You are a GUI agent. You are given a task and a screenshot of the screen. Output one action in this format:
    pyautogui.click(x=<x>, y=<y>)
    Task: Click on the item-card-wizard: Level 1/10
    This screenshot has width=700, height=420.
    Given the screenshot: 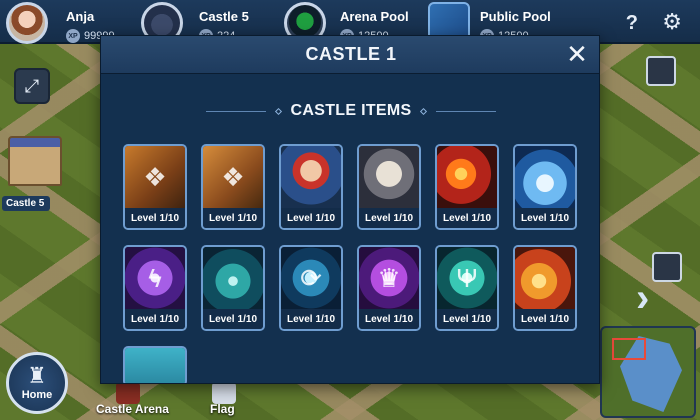 What is the action you would take?
    pyautogui.click(x=389, y=187)
    